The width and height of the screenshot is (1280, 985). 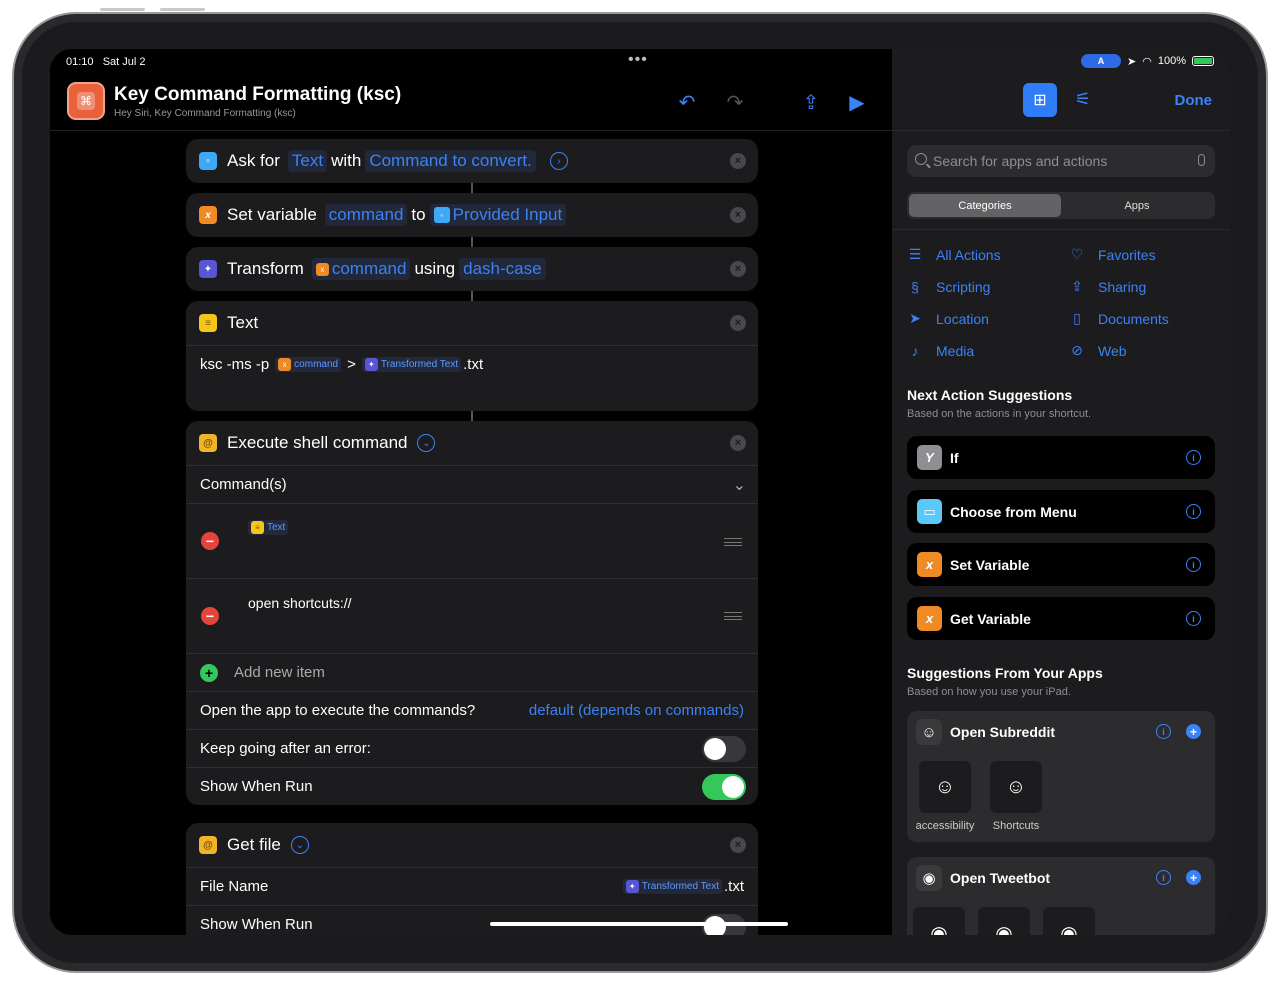 What do you see at coordinates (346, 160) in the screenshot?
I see `action-label: with` at bounding box center [346, 160].